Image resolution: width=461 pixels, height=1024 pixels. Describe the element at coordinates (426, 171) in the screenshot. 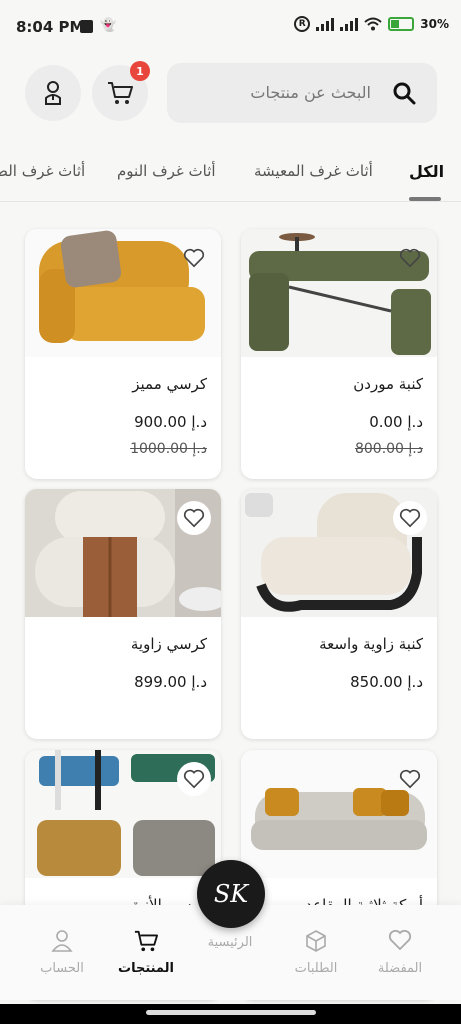

I see `tab-all: الكل` at that location.